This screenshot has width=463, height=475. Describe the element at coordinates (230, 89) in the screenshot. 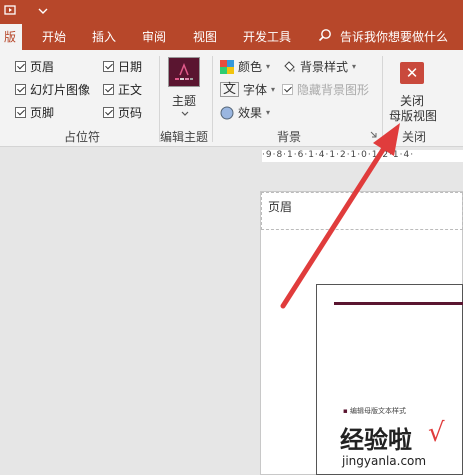

I see `font-icon: 文` at that location.